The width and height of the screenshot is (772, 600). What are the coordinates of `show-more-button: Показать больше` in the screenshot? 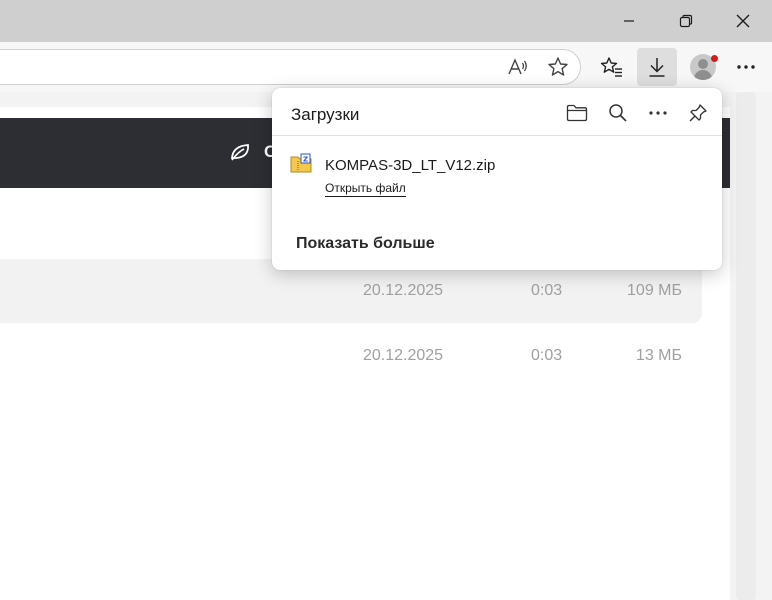 It's located at (365, 244).